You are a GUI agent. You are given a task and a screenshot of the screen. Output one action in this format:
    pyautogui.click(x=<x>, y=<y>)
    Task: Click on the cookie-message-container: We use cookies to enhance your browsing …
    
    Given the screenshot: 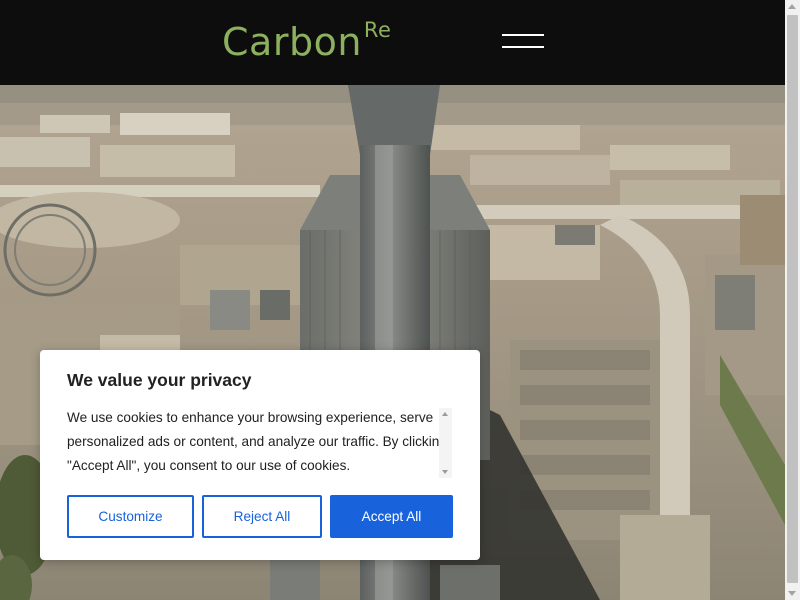 What is the action you would take?
    pyautogui.click(x=260, y=442)
    